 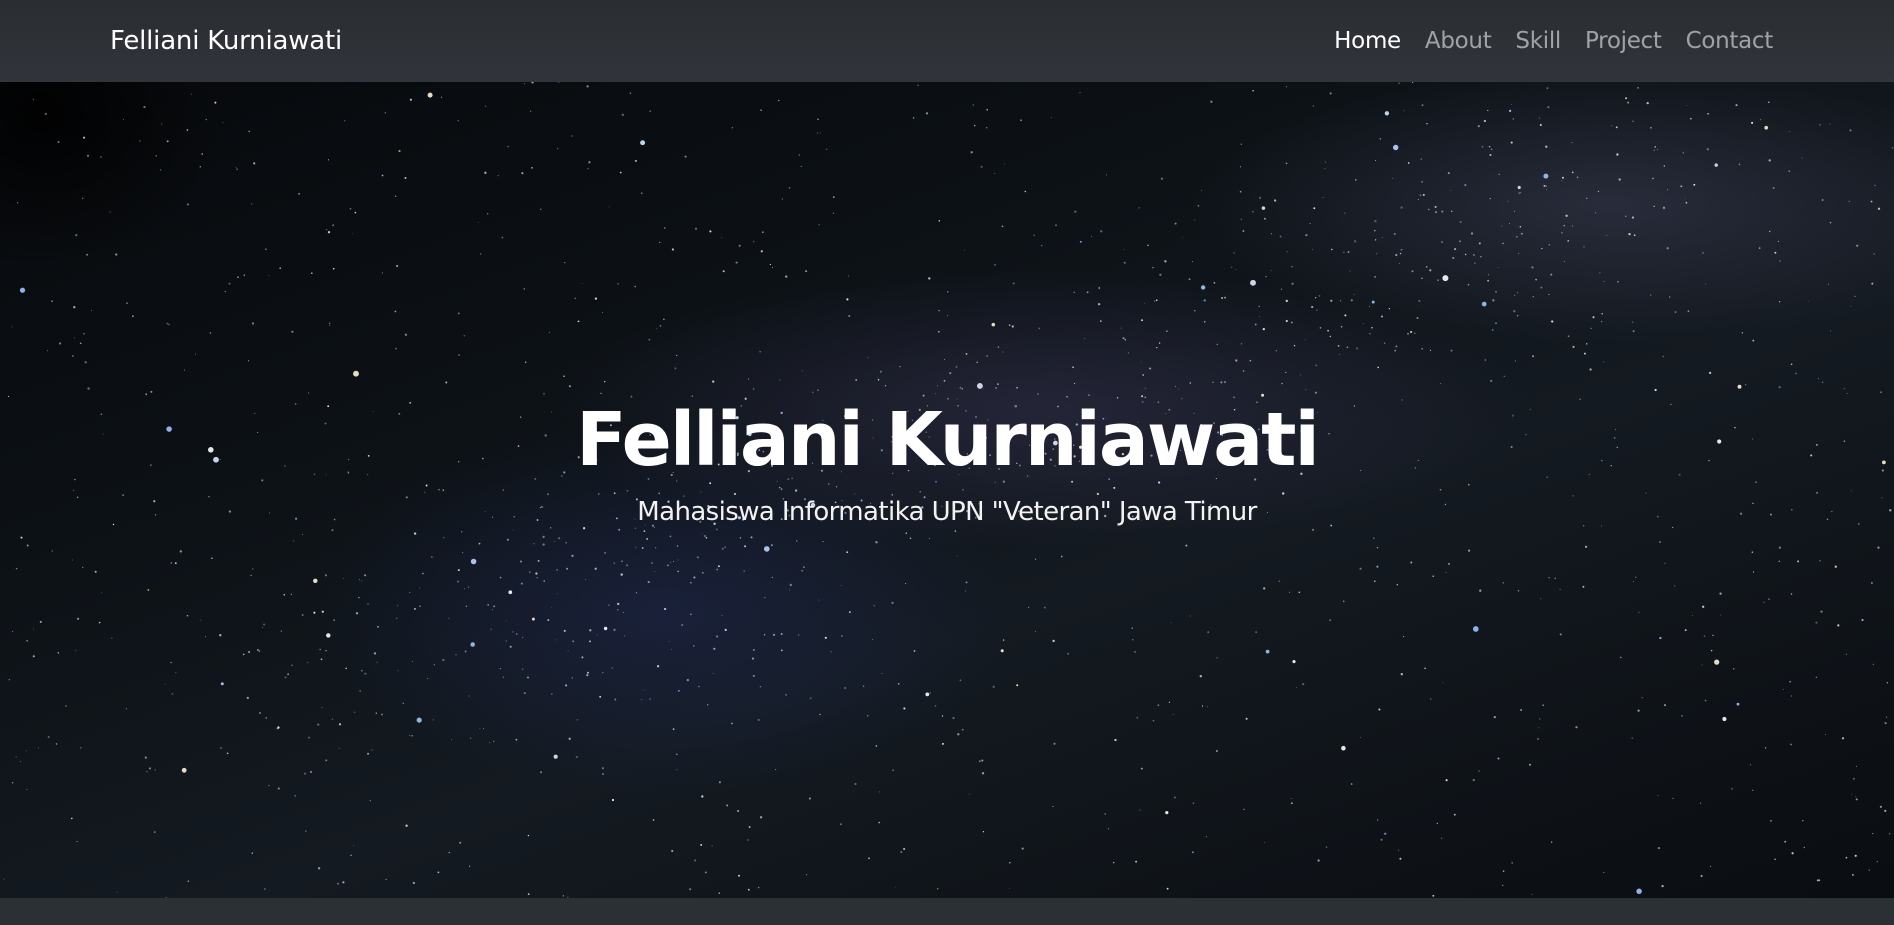 I want to click on nav-link-contact: Contact, so click(x=1730, y=41).